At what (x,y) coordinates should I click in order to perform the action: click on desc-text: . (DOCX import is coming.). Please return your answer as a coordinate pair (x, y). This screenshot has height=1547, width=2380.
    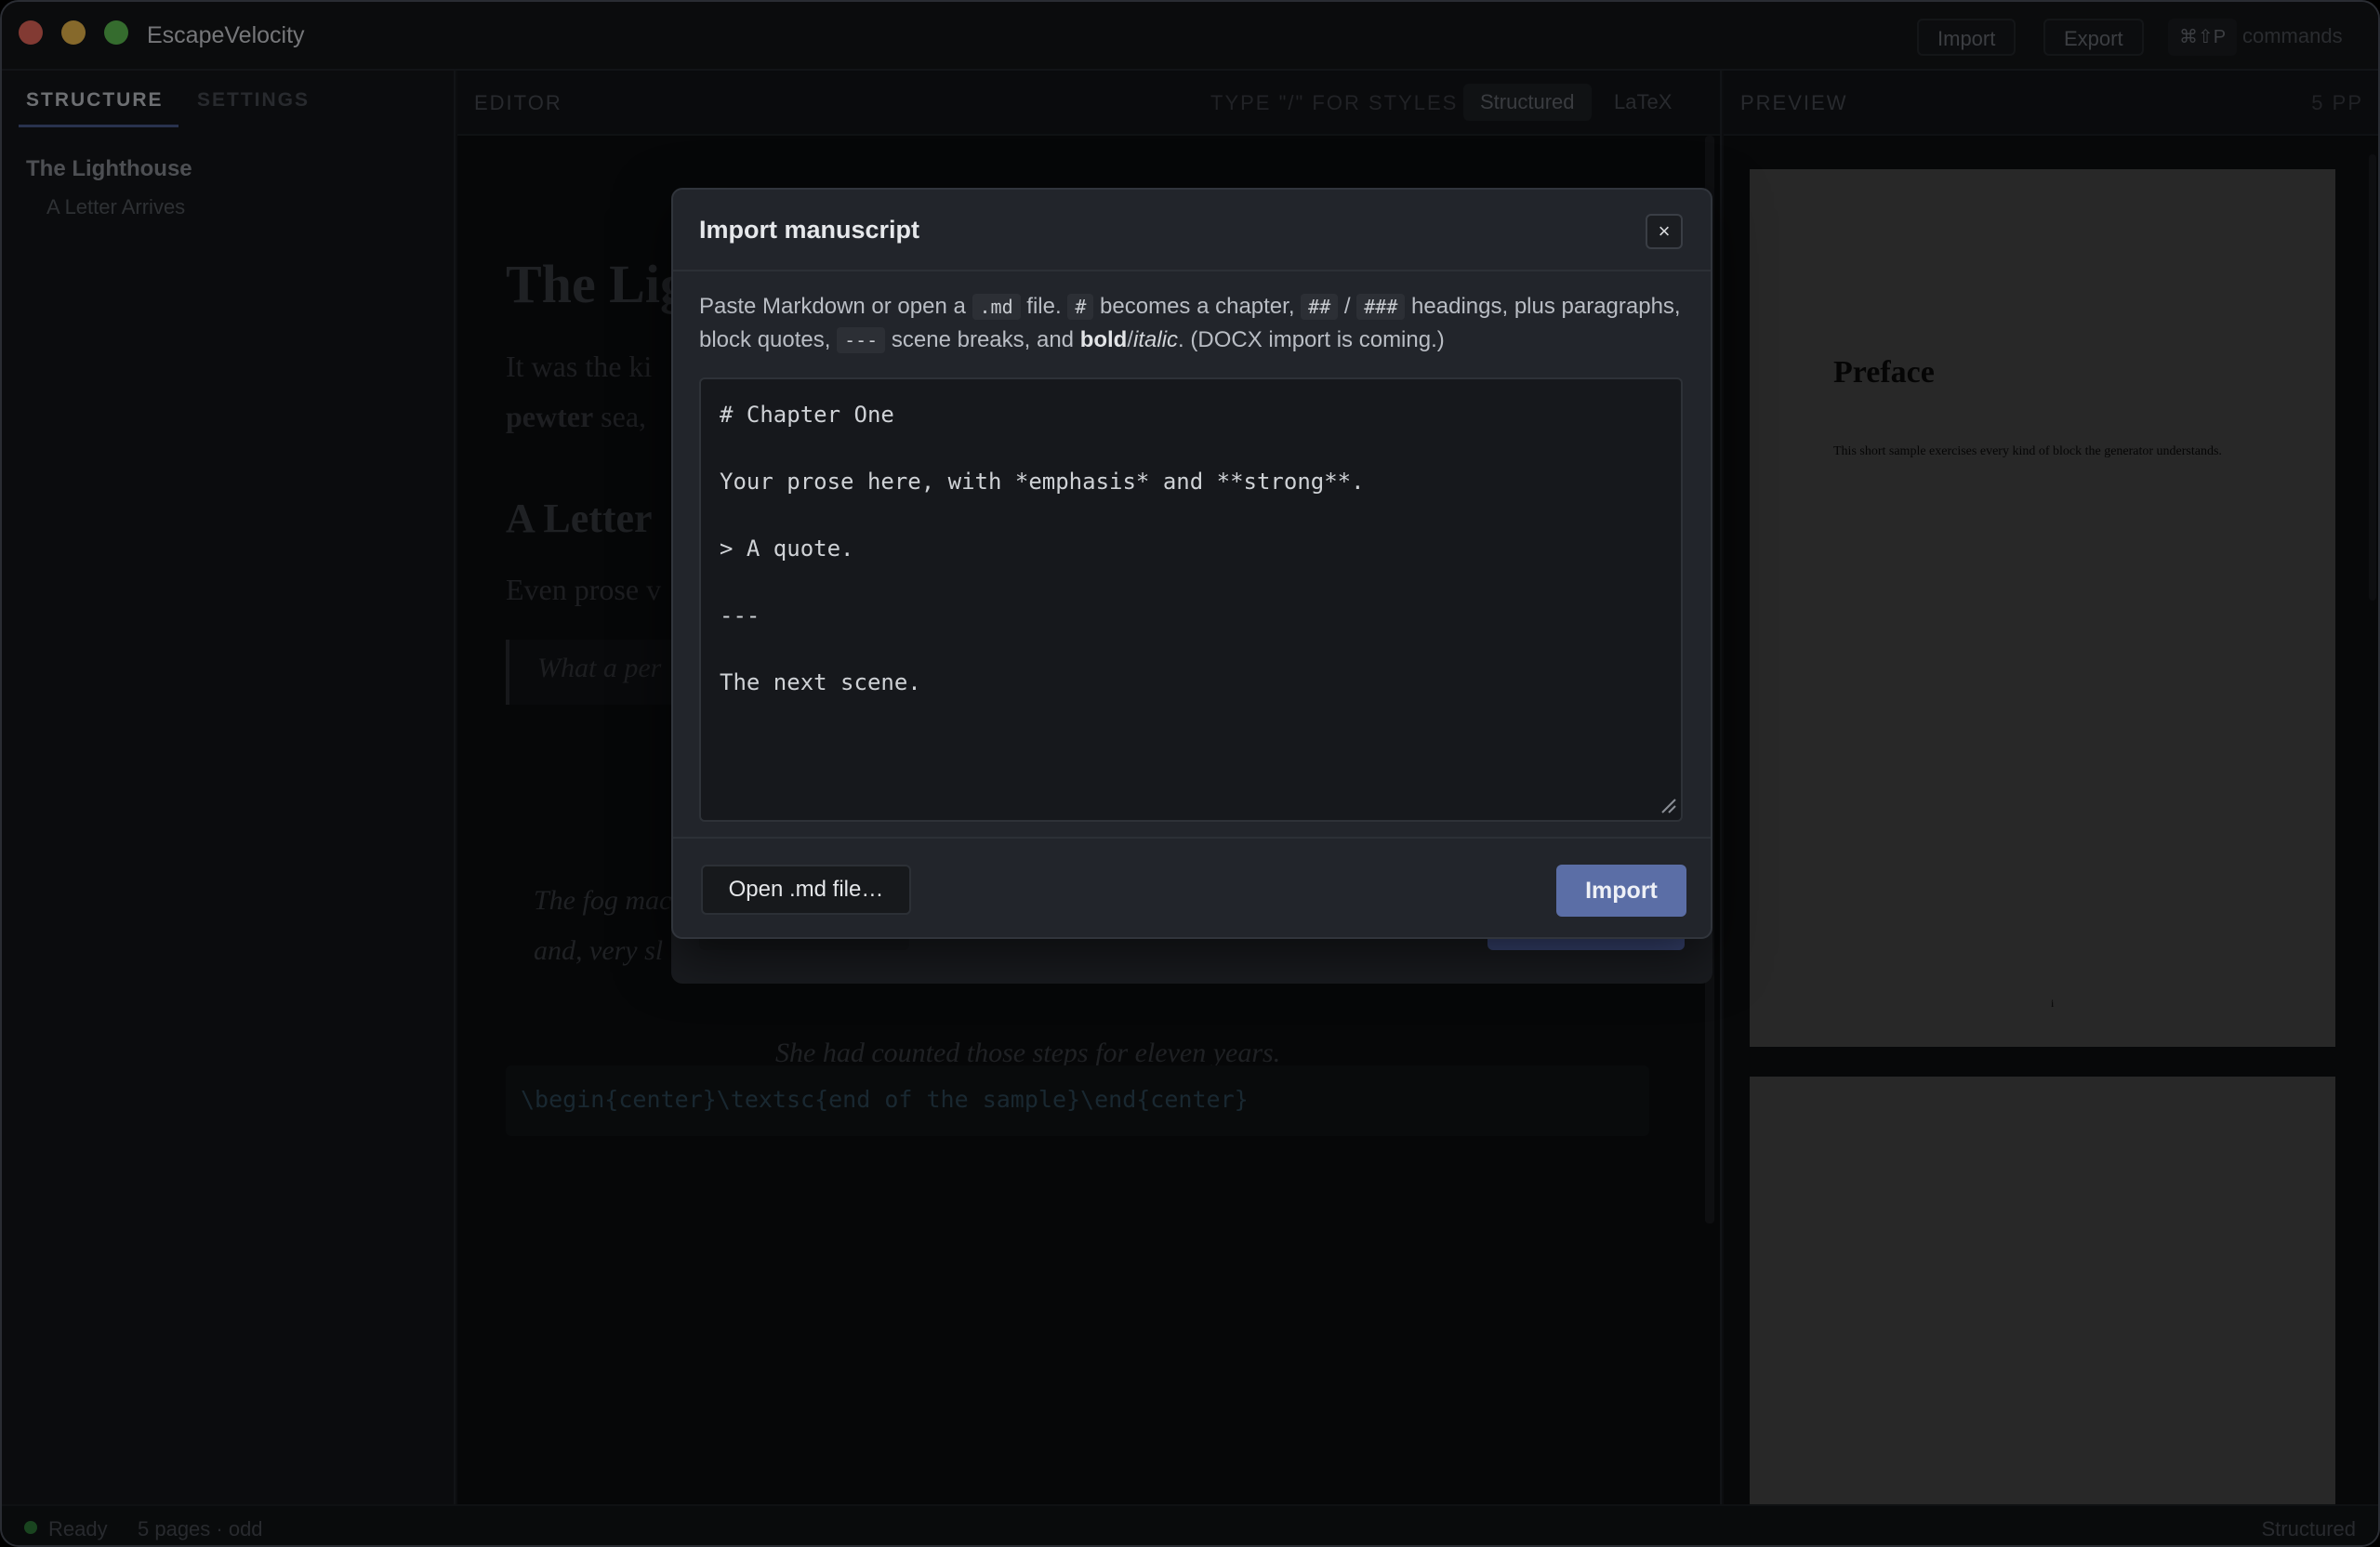
    Looking at the image, I should click on (1311, 339).